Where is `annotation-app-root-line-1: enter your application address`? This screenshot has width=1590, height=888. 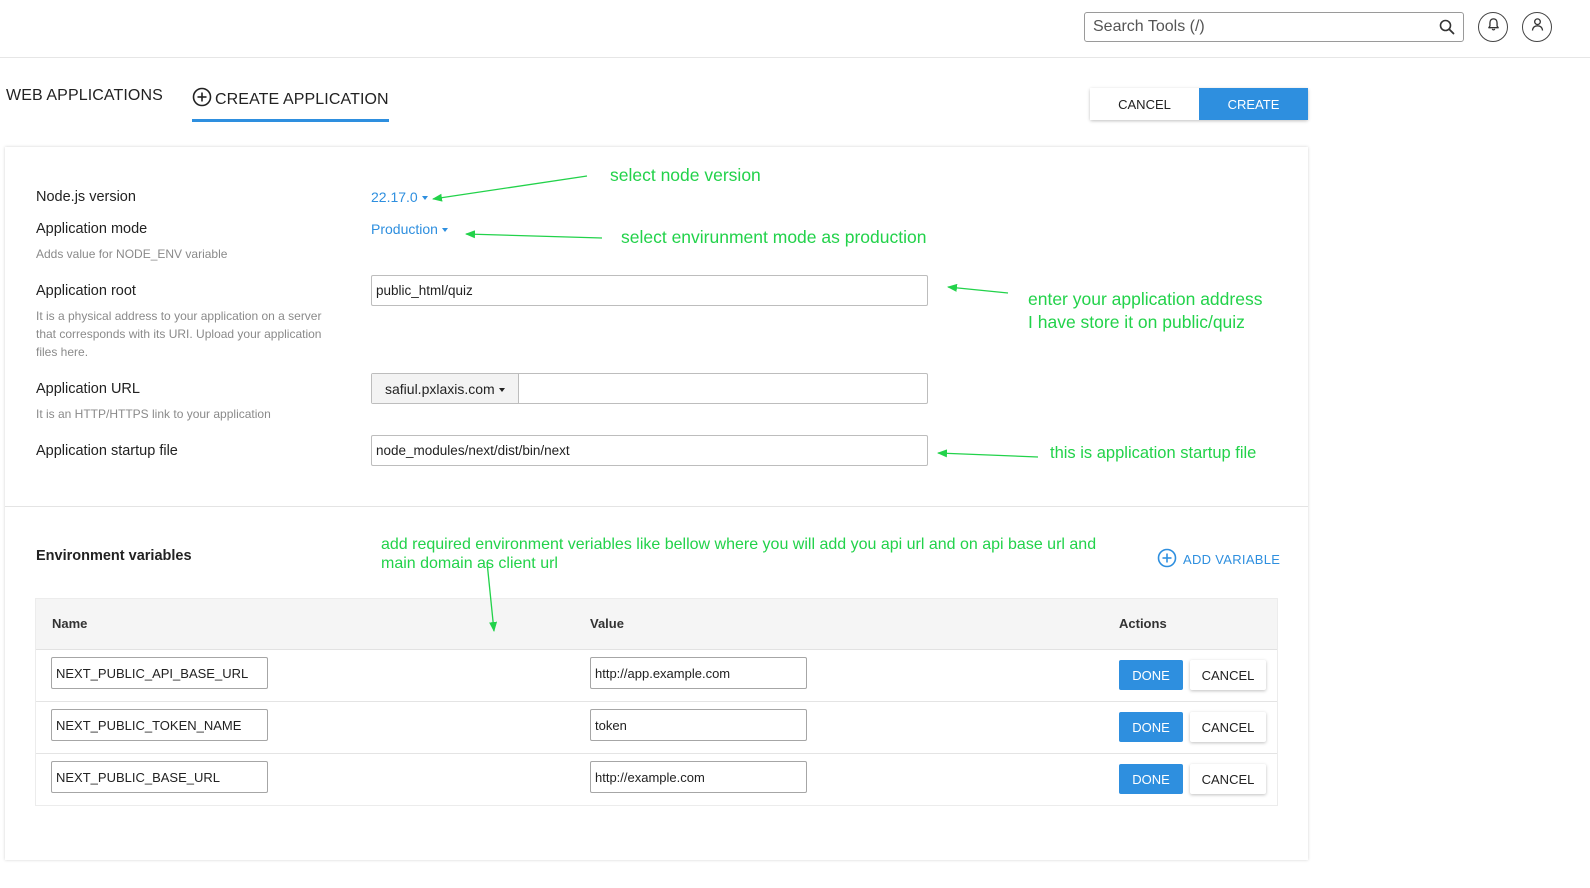 annotation-app-root-line-1: enter your application address is located at coordinates (1145, 299).